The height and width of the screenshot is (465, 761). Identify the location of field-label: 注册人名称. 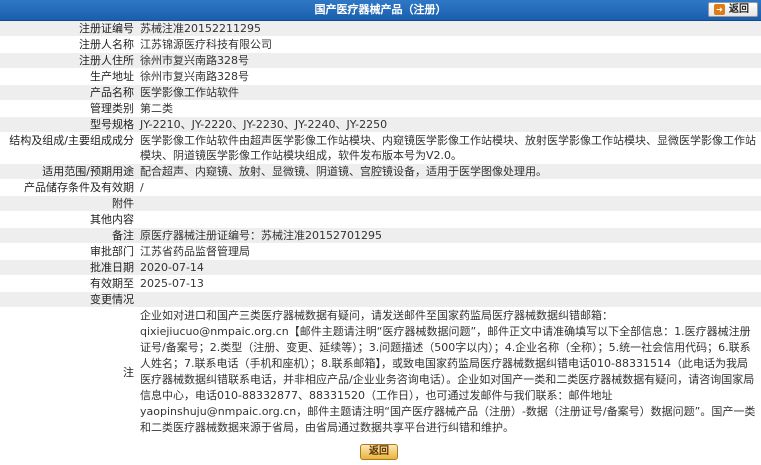
(68, 44).